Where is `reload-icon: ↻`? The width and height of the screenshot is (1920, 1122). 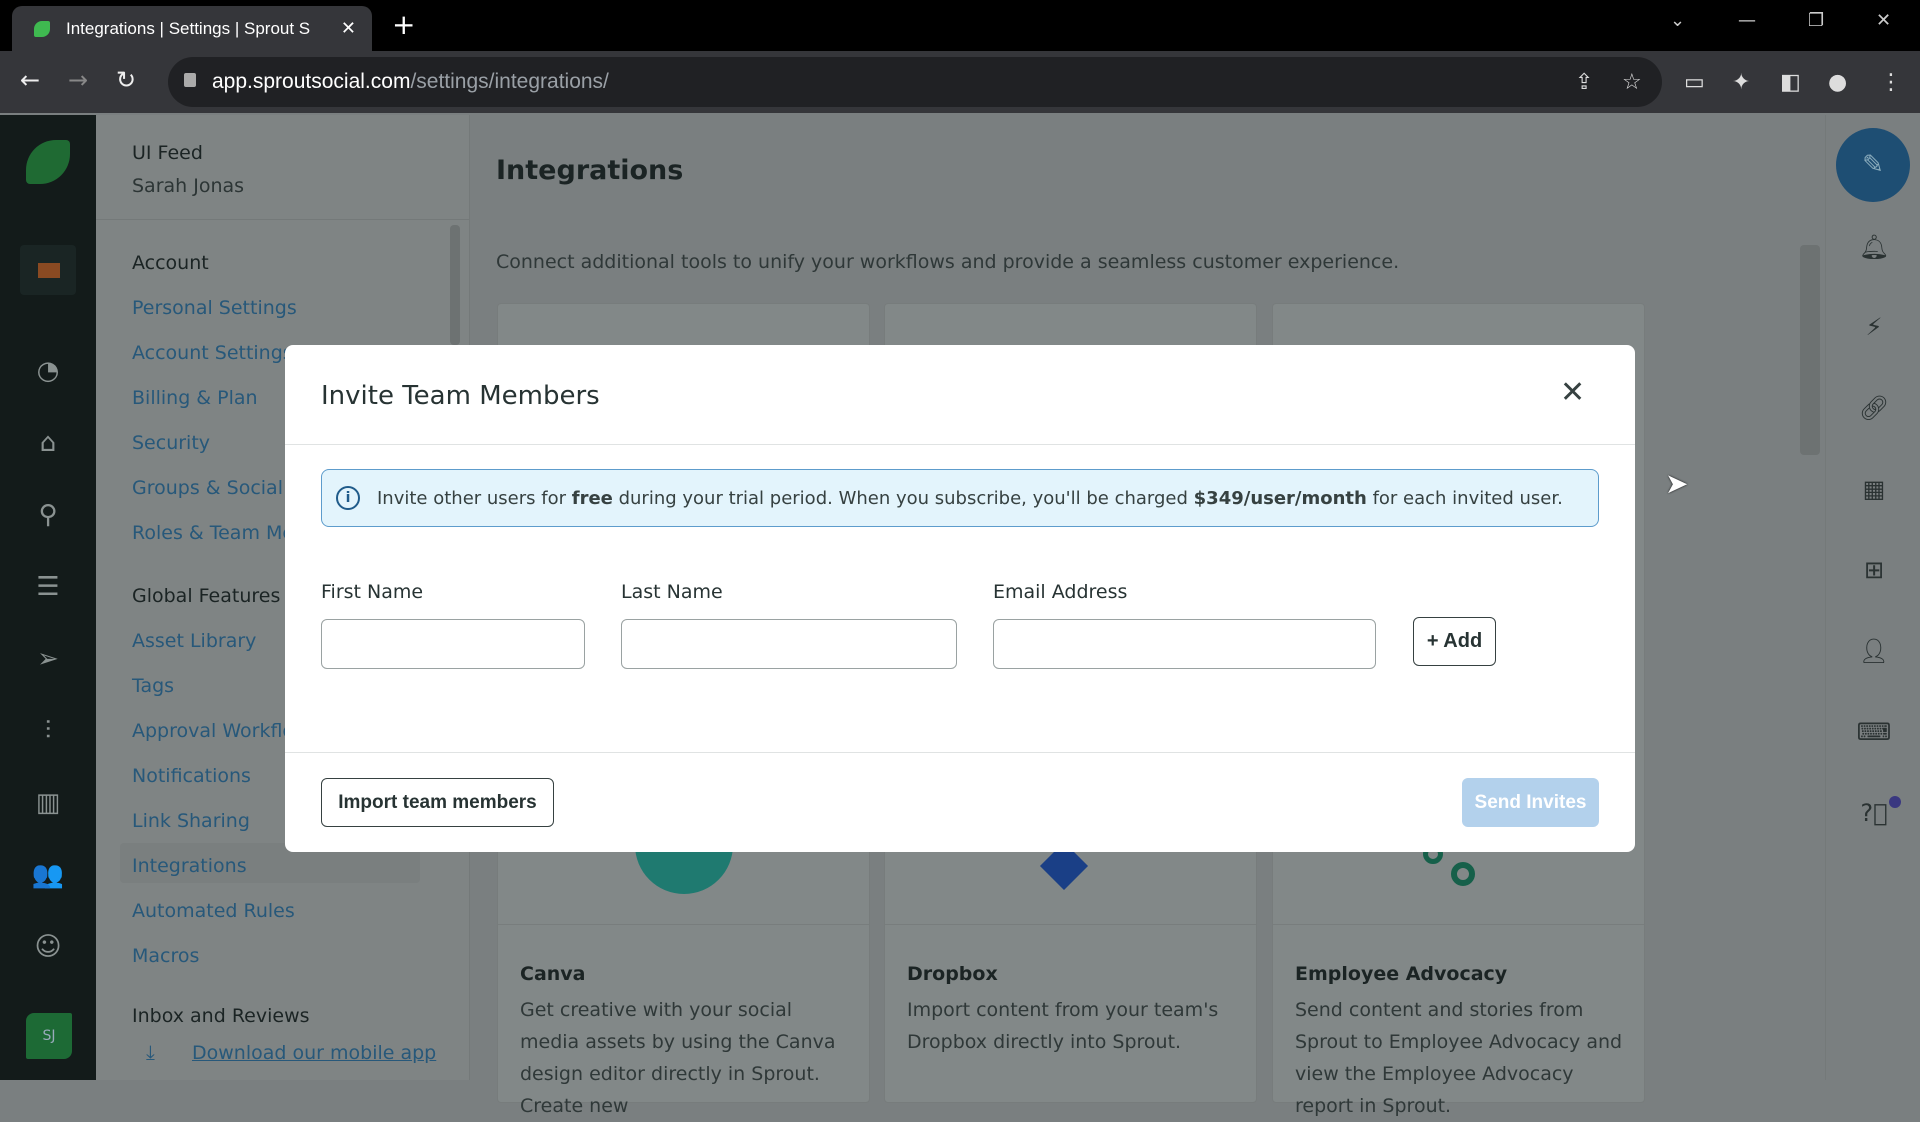
reload-icon: ↻ is located at coordinates (126, 80).